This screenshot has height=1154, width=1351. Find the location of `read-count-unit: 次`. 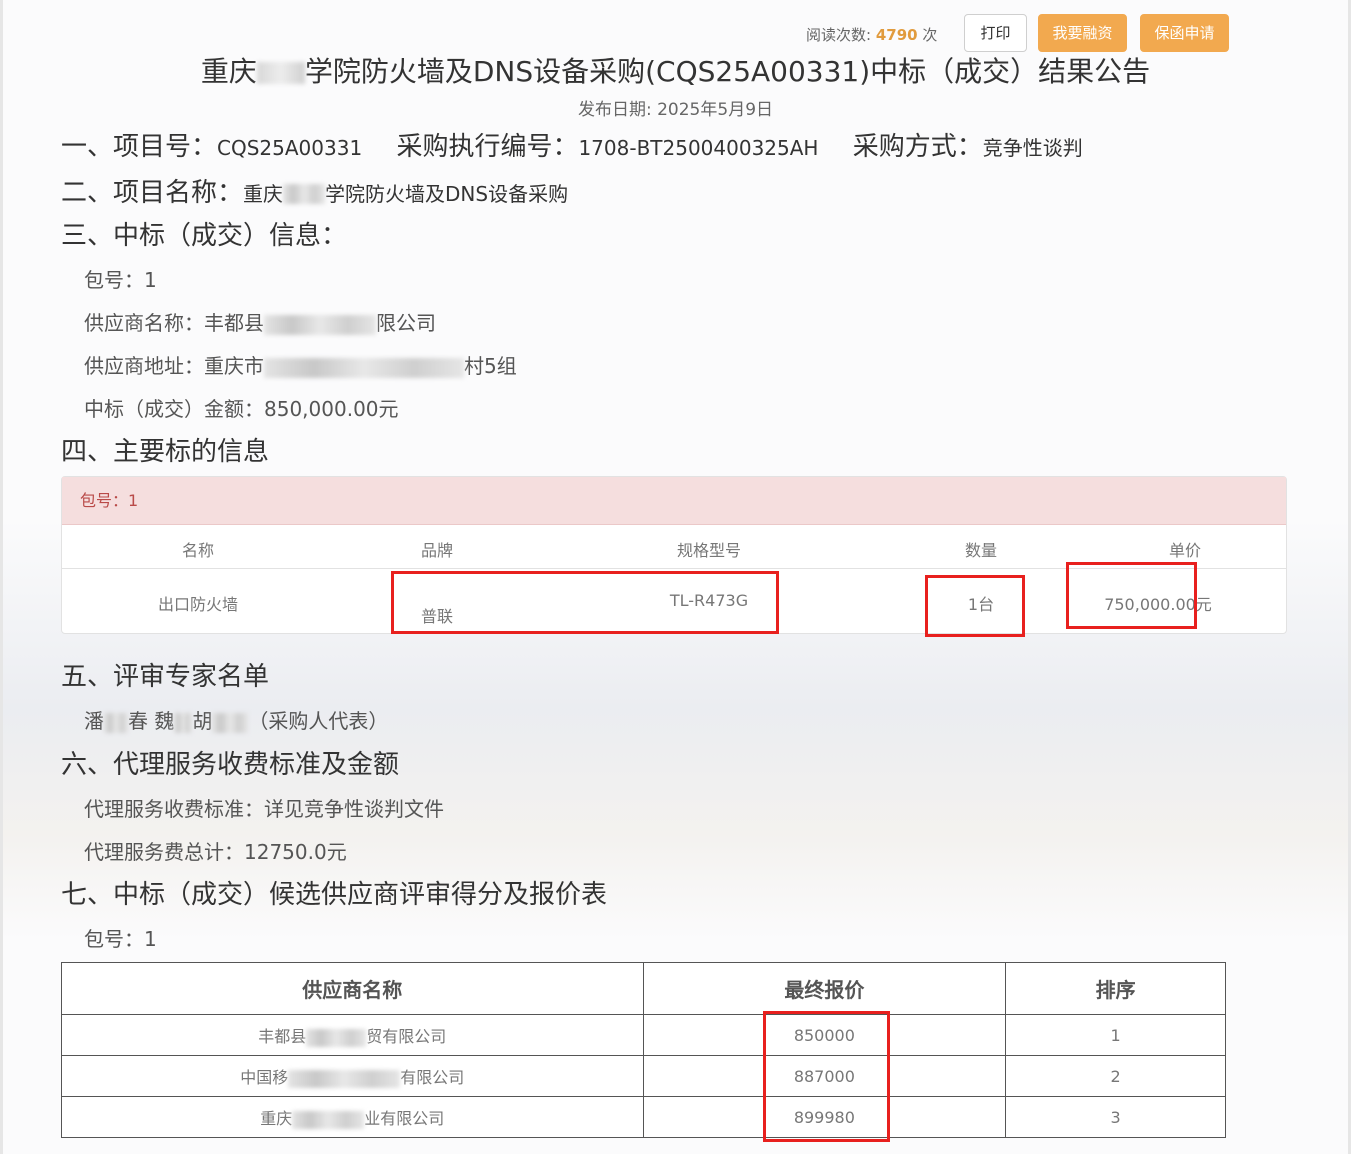

read-count-unit: 次 is located at coordinates (930, 35).